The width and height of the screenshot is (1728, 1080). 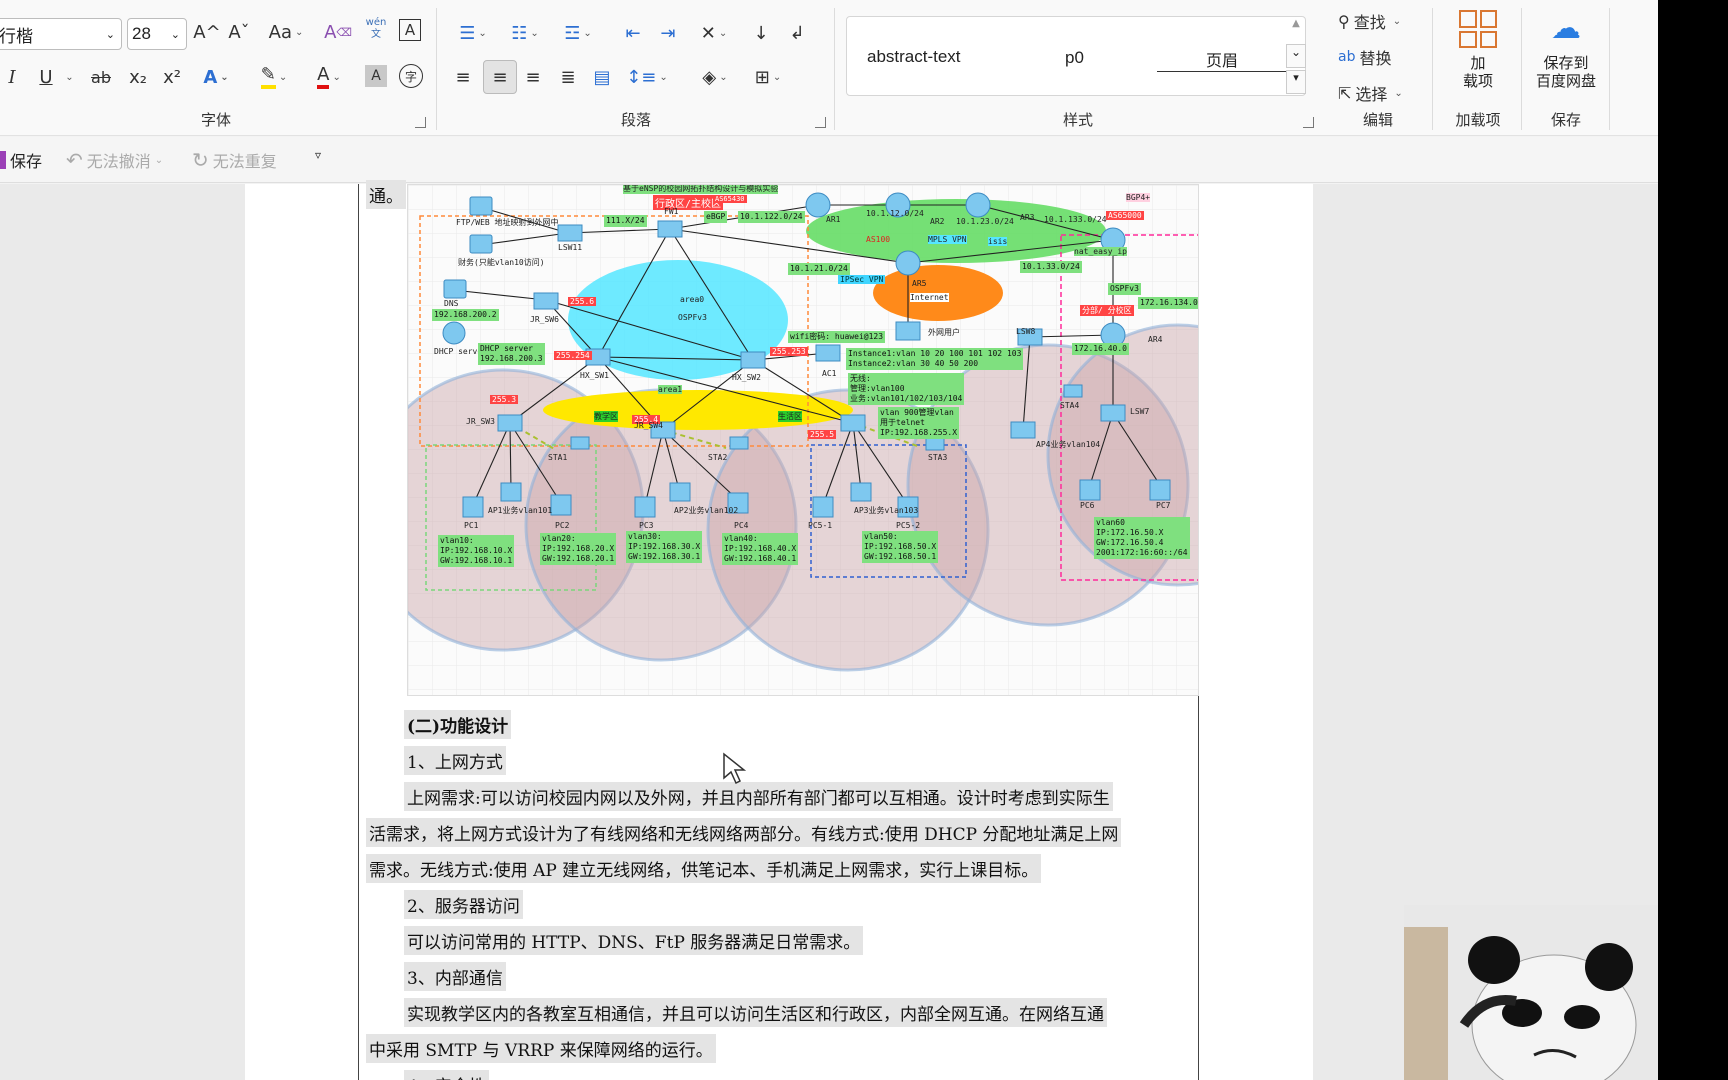 What do you see at coordinates (323, 77) in the screenshot?
I see `font-color-icon: A` at bounding box center [323, 77].